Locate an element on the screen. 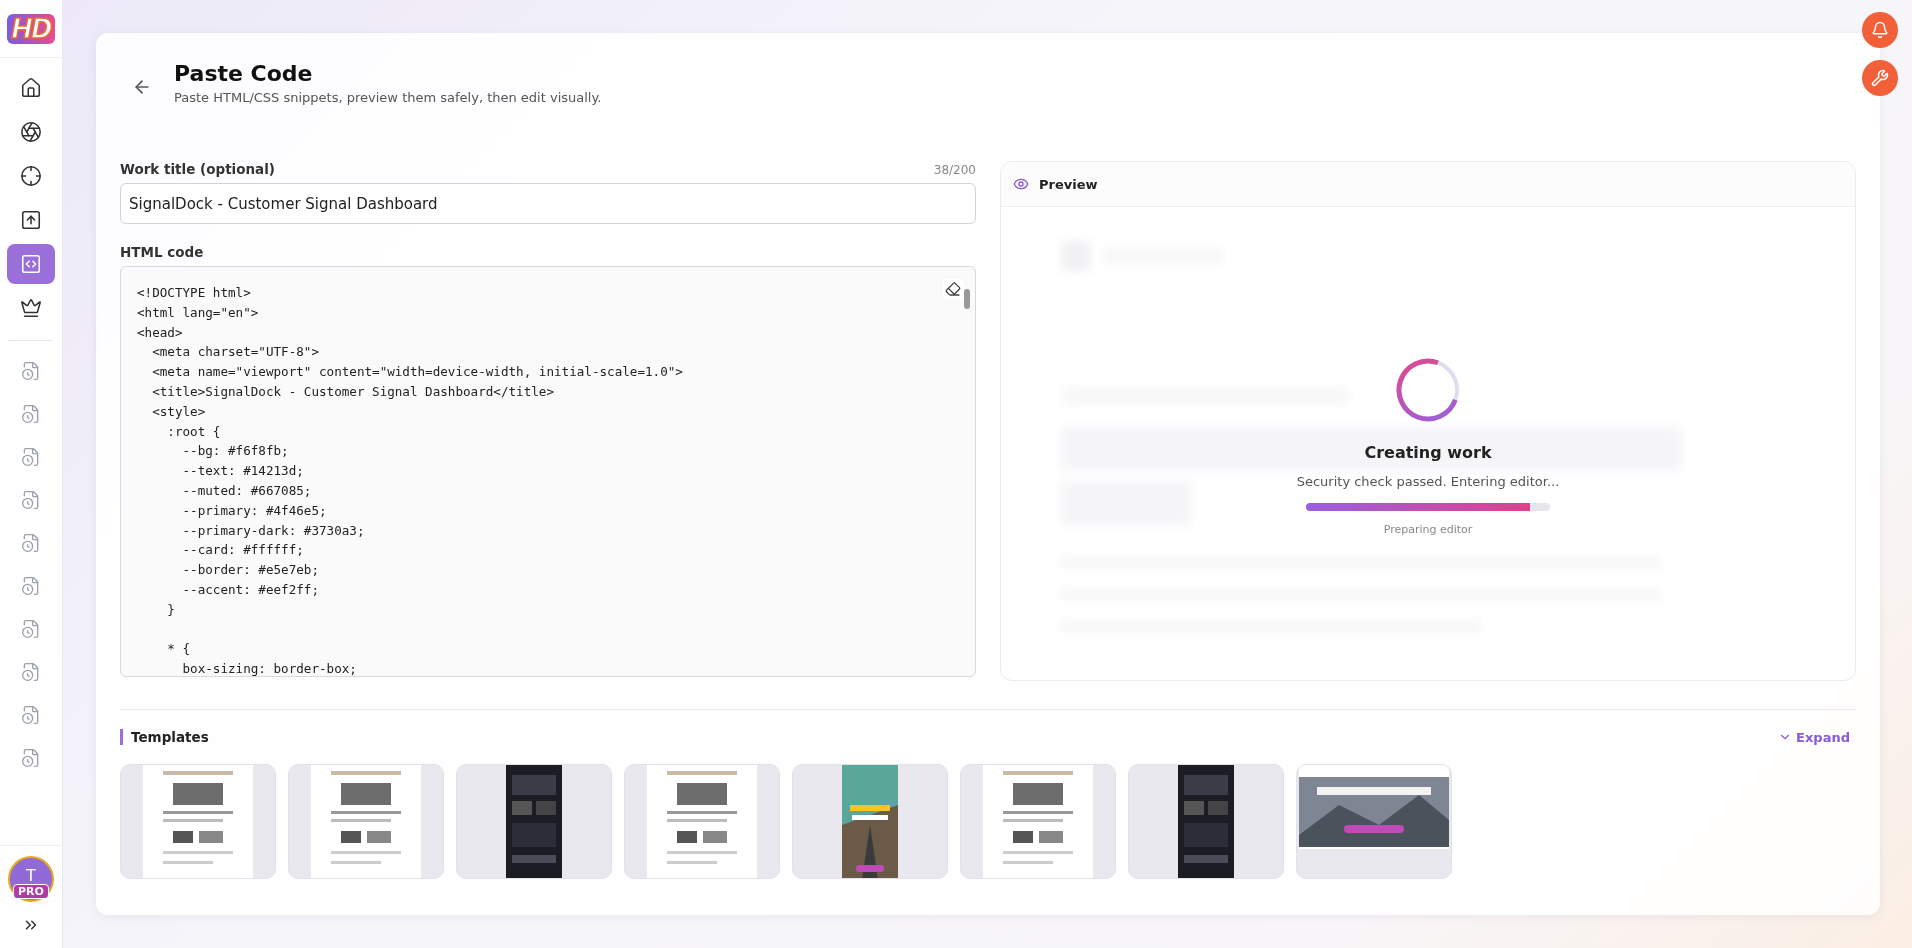  field-label: Work title (optional) is located at coordinates (198, 169).